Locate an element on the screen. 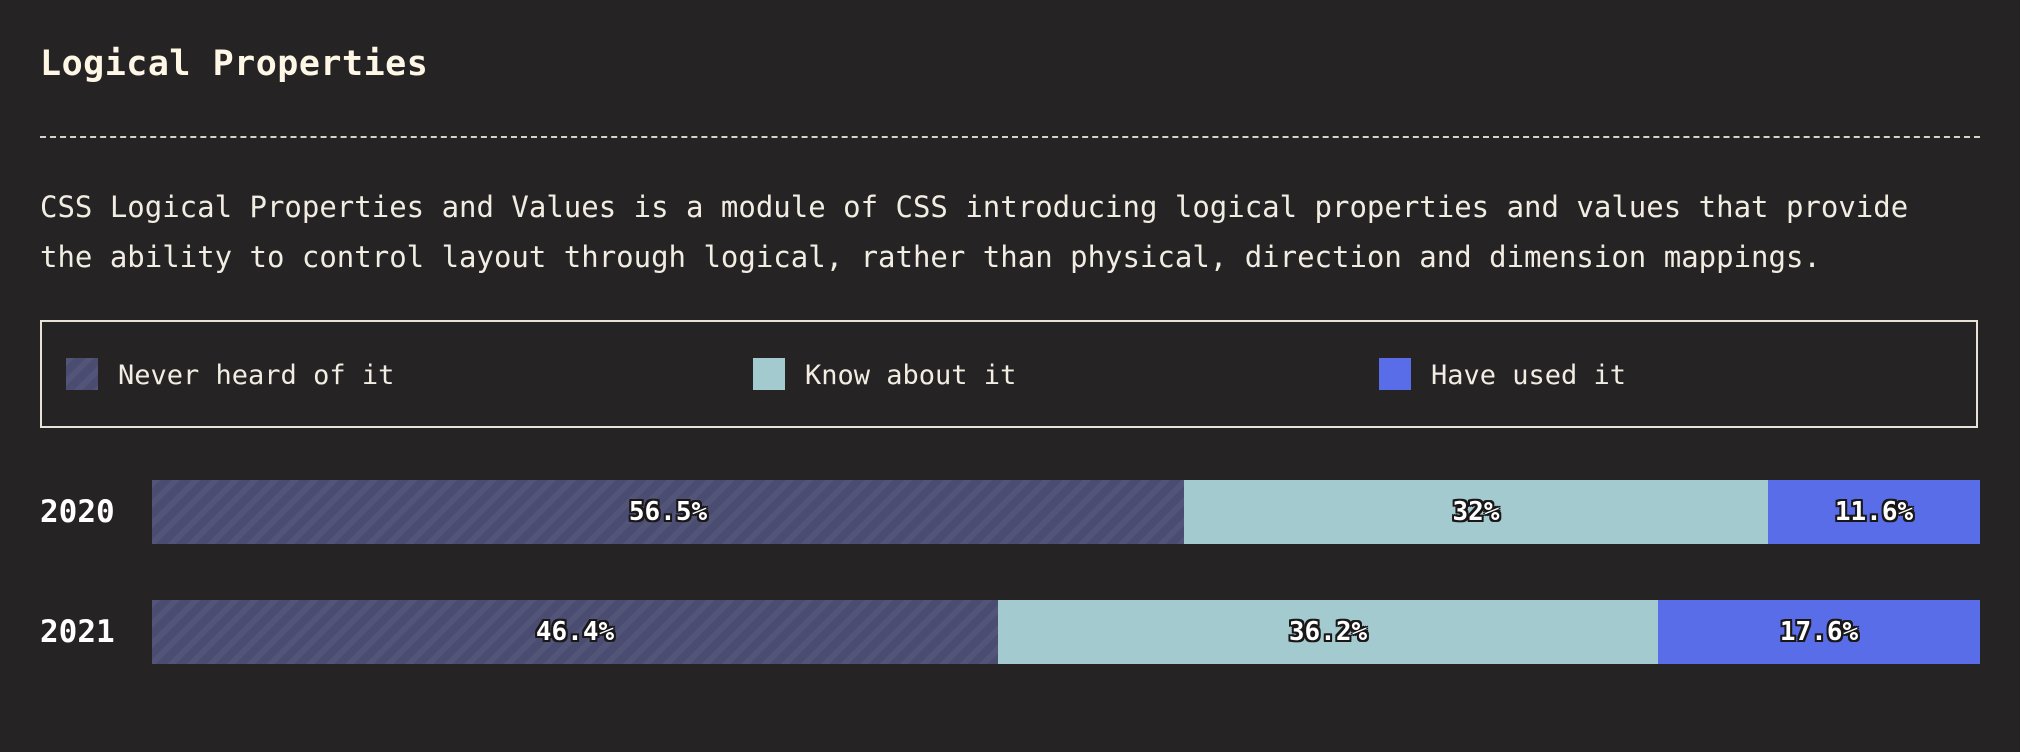  bar-2021: 46.4% 36.2% 17.6% is located at coordinates (1066, 632).